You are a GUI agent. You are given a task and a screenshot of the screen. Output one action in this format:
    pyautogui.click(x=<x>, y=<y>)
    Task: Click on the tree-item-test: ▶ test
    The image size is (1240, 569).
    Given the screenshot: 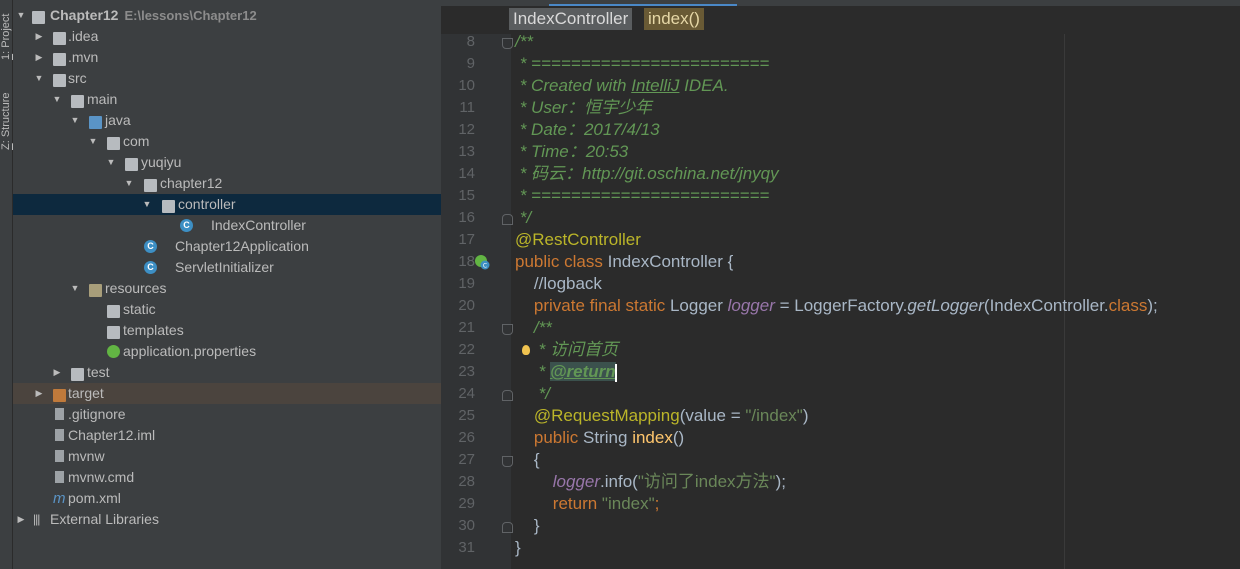 What is the action you would take?
    pyautogui.click(x=227, y=372)
    